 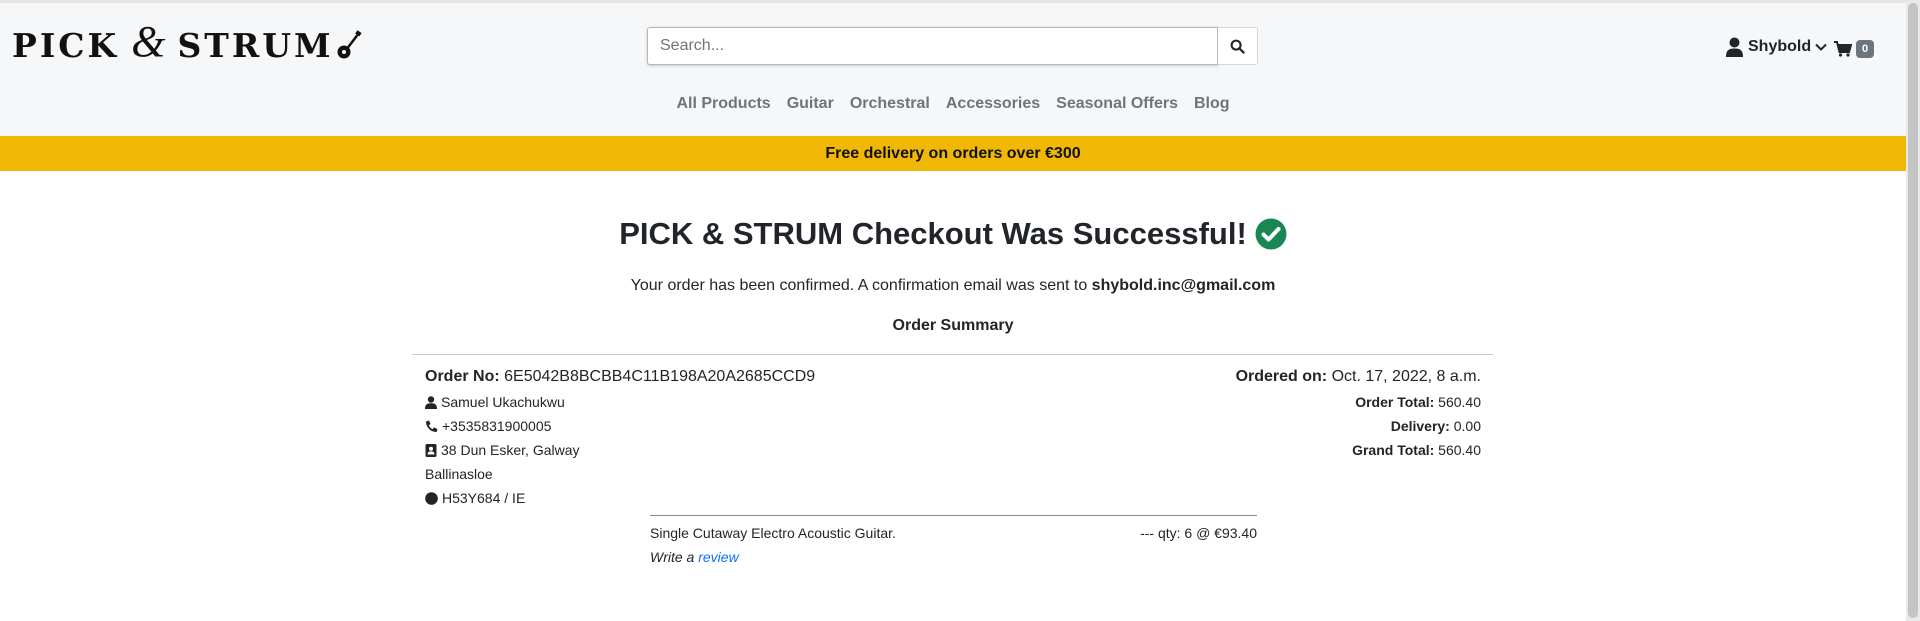 I want to click on circle-icon, so click(x=431, y=498).